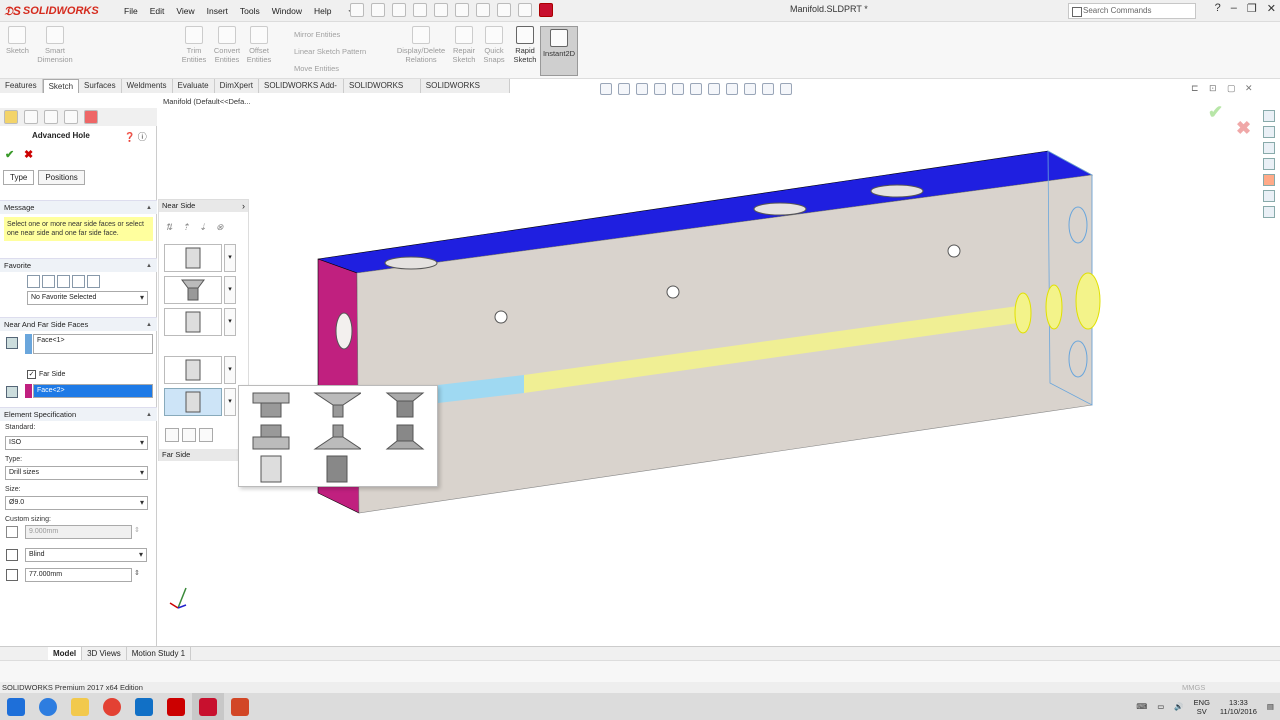 This screenshot has width=1280, height=720. I want to click on menu-window: Window, so click(287, 11).